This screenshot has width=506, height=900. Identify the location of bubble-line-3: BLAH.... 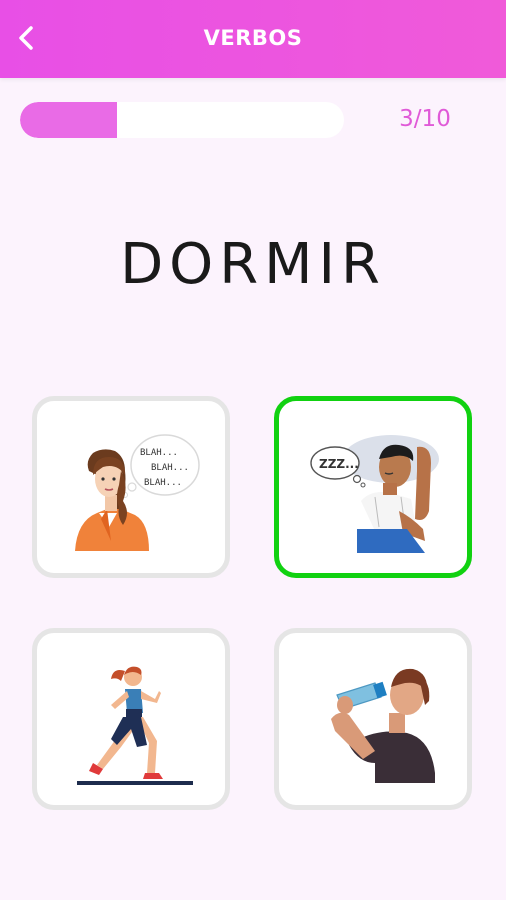
(163, 483).